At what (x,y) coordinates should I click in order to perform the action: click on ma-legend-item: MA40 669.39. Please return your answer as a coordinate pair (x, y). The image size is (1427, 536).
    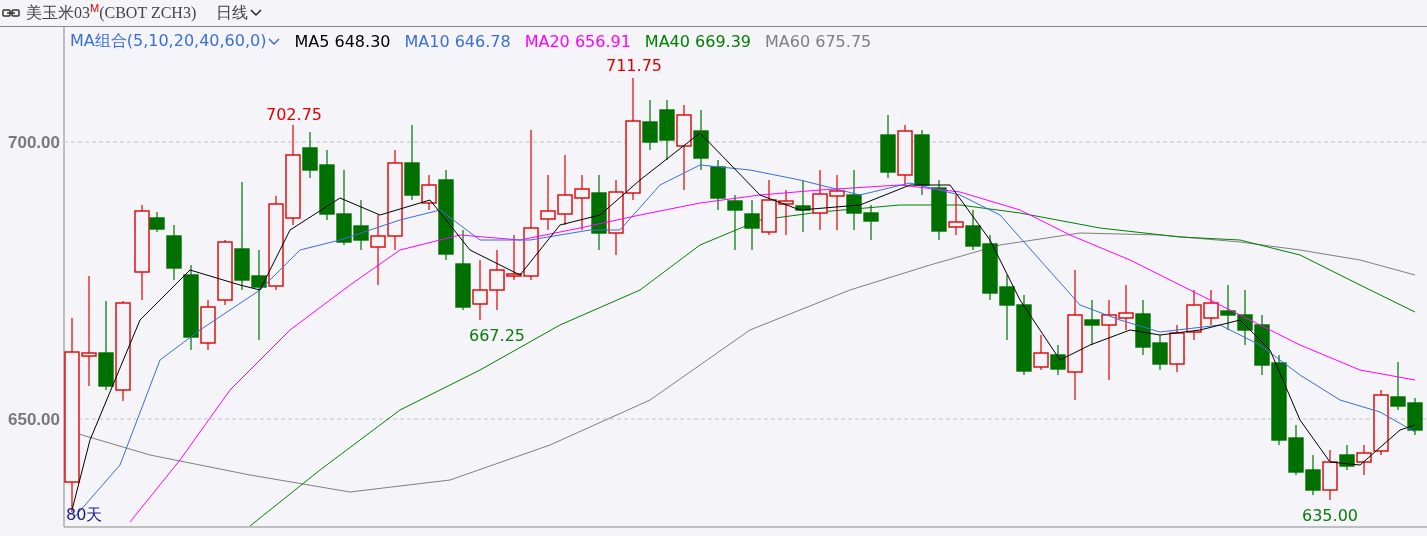
    Looking at the image, I should click on (698, 41).